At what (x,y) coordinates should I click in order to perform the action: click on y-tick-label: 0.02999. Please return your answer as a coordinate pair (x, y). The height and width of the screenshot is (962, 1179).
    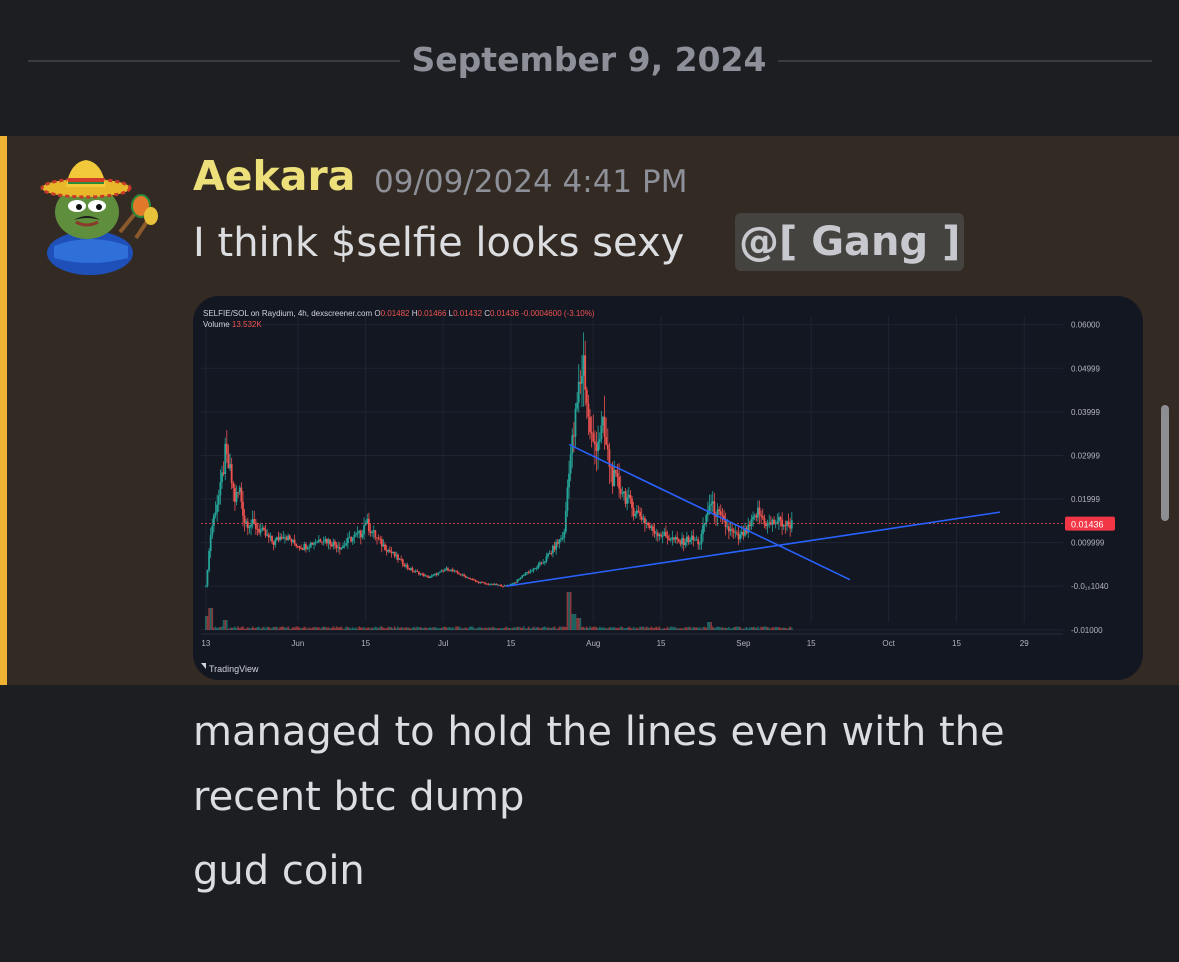
    Looking at the image, I should click on (1085, 455).